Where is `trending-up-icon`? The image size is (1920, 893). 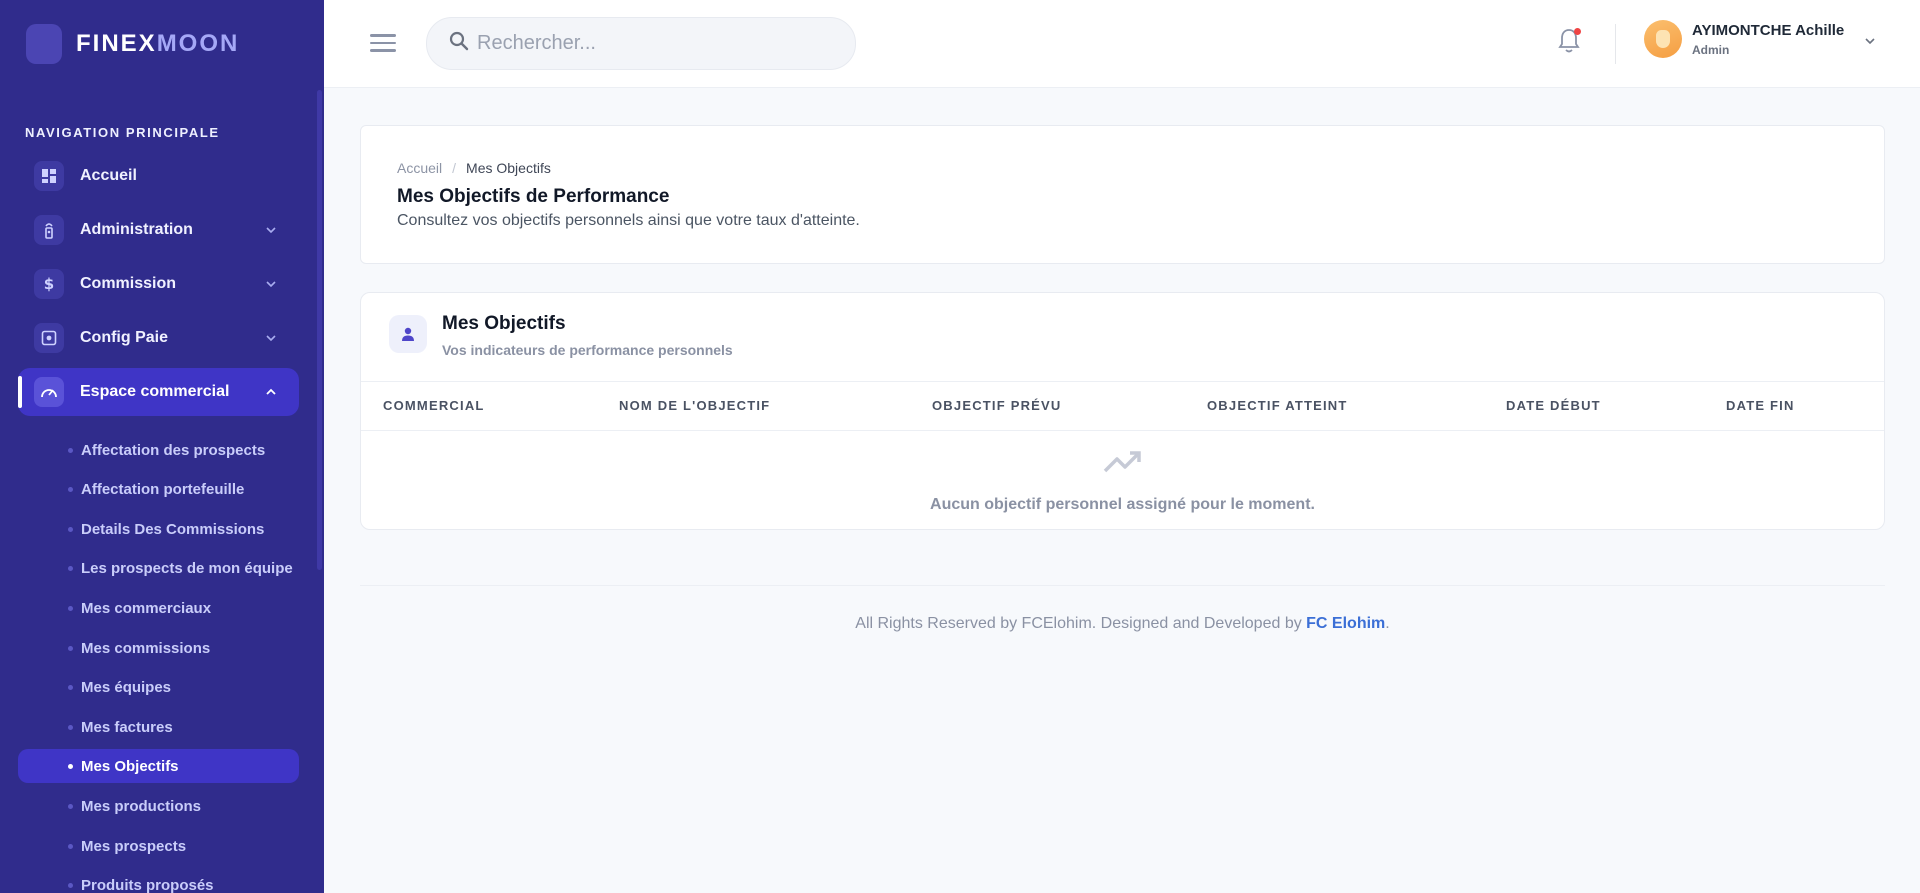
trending-up-icon is located at coordinates (1123, 464).